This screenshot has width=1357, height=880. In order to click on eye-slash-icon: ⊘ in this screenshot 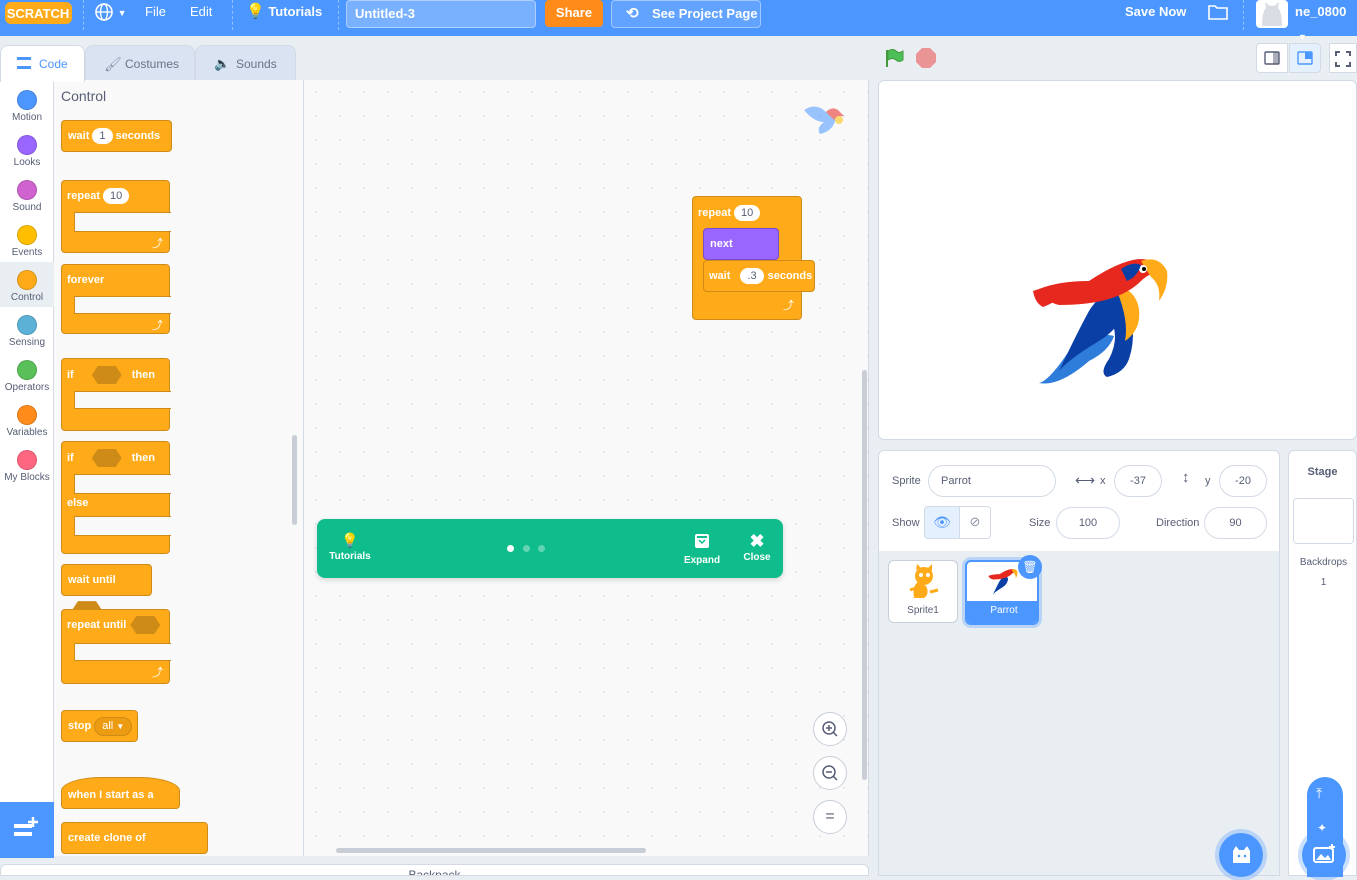, I will do `click(975, 521)`.